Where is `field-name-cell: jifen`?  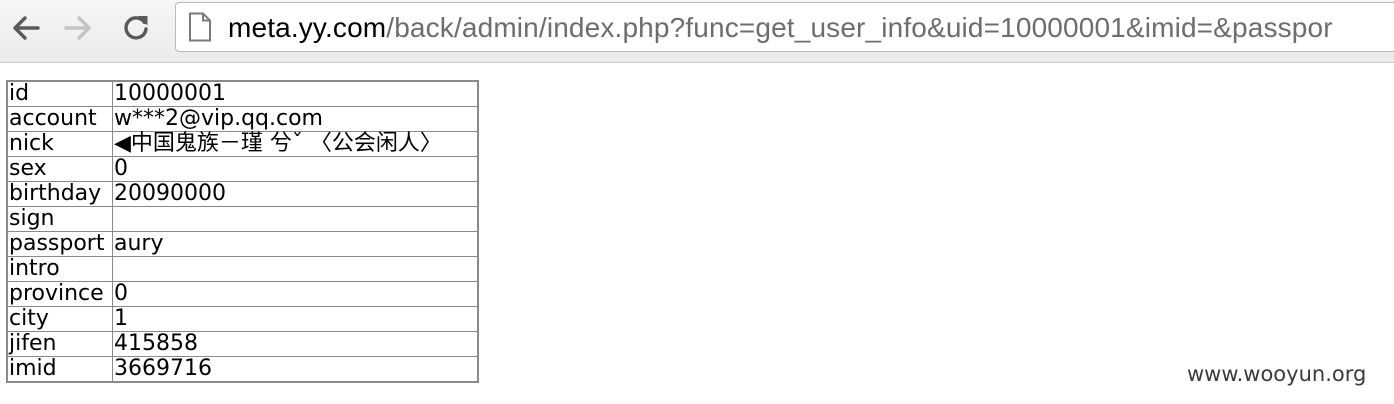
field-name-cell: jifen is located at coordinates (59, 344).